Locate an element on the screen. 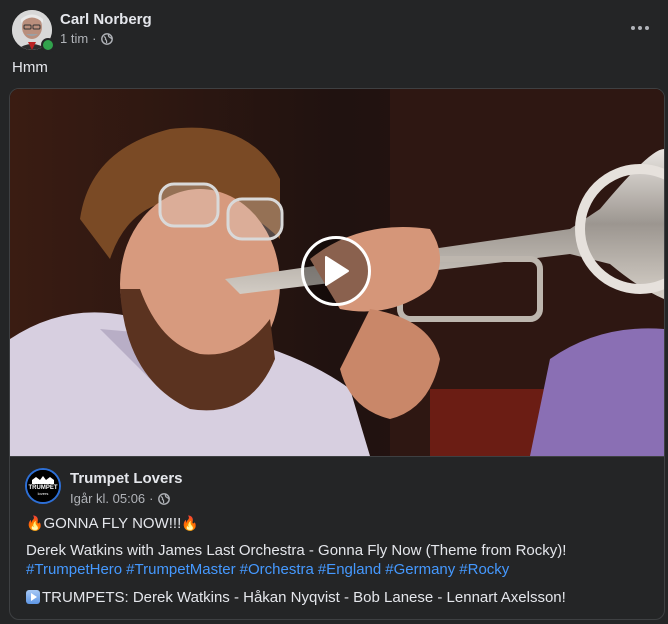  hashtag-link: #Orchestra is located at coordinates (277, 569).